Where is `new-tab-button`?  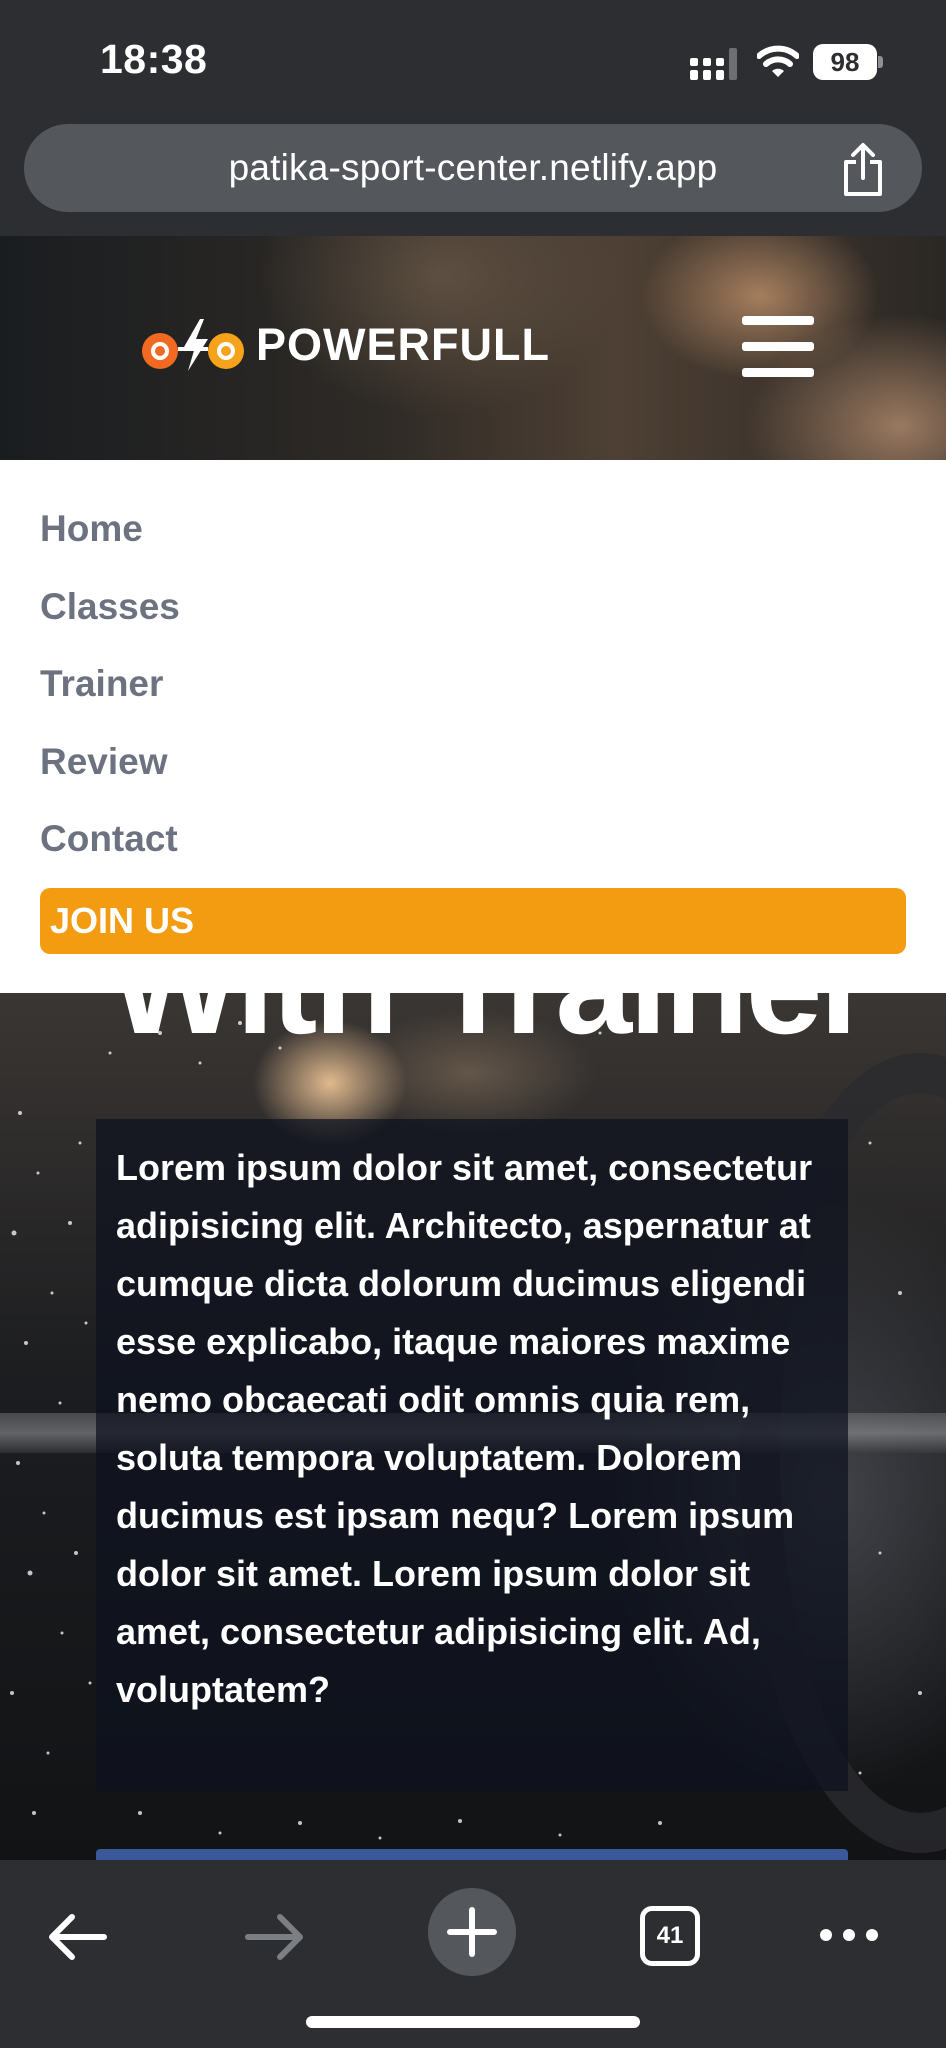 new-tab-button is located at coordinates (472, 1932).